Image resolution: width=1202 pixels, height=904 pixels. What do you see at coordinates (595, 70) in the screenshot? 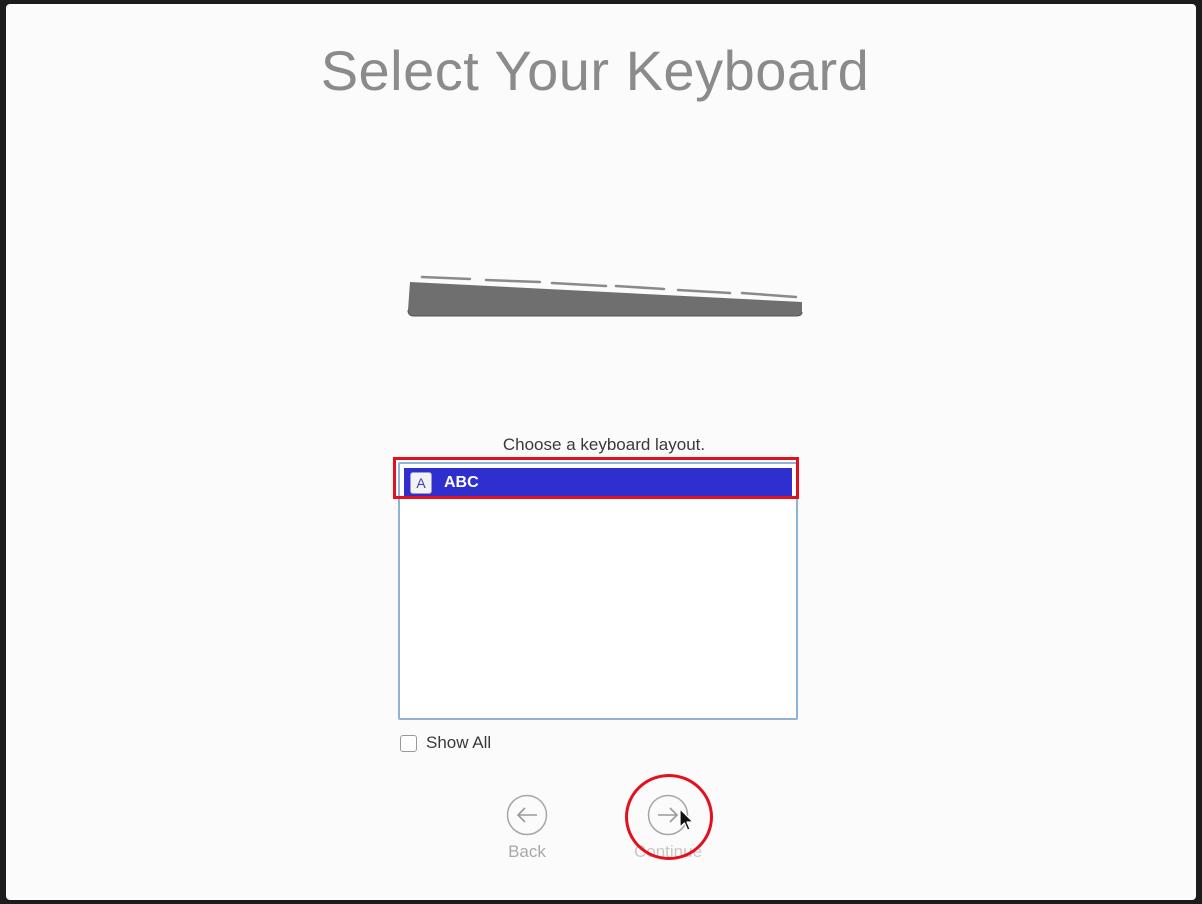
I see `page-title: Select Your Keyboard` at bounding box center [595, 70].